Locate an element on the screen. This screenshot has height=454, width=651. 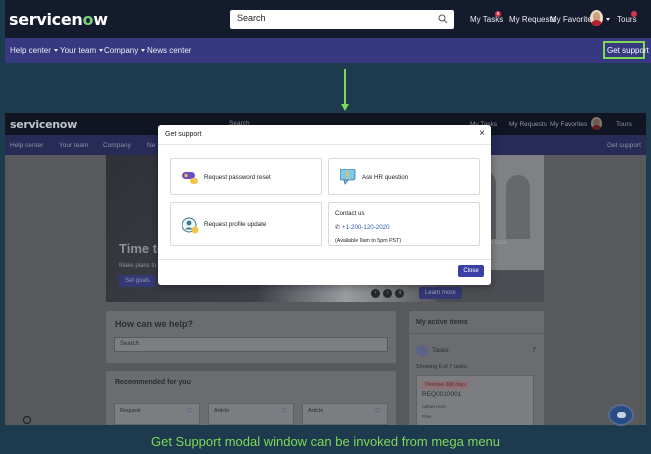
global-search-input: Search is located at coordinates (342, 19).